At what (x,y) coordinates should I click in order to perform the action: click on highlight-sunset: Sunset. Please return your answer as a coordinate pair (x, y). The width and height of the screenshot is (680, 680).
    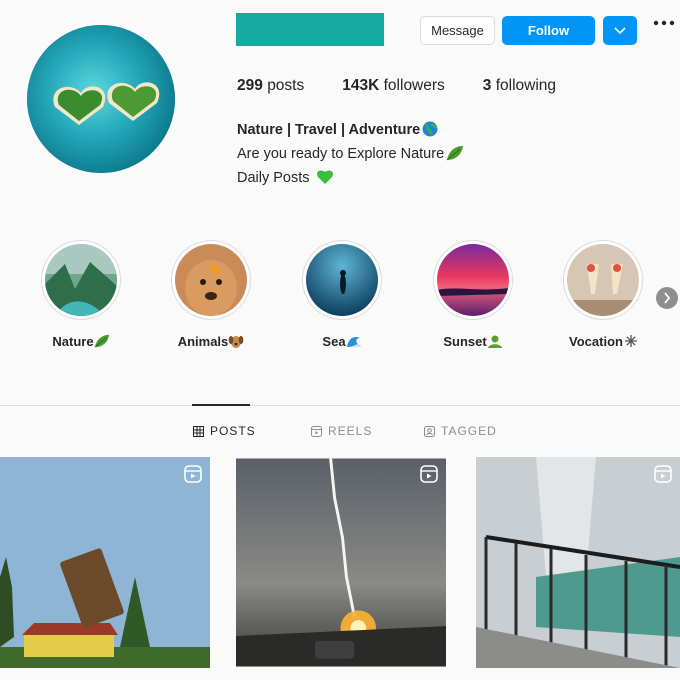
    Looking at the image, I should click on (473, 294).